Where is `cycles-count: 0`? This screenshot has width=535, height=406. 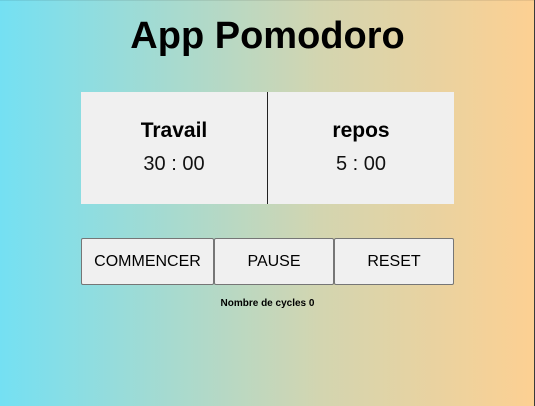 cycles-count: 0 is located at coordinates (311, 303).